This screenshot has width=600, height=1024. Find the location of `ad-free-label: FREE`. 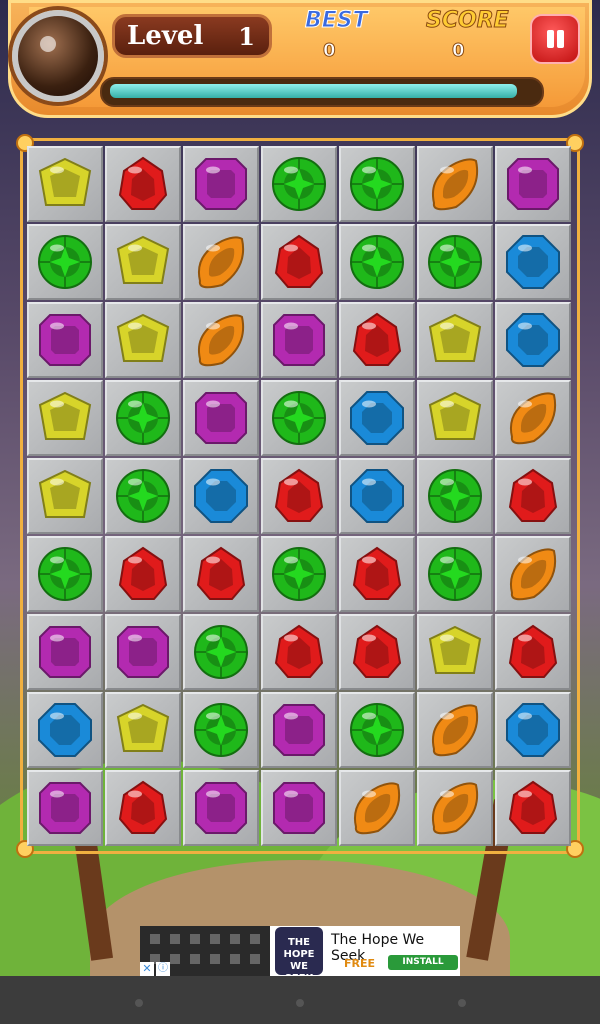

ad-free-label: FREE is located at coordinates (360, 963).